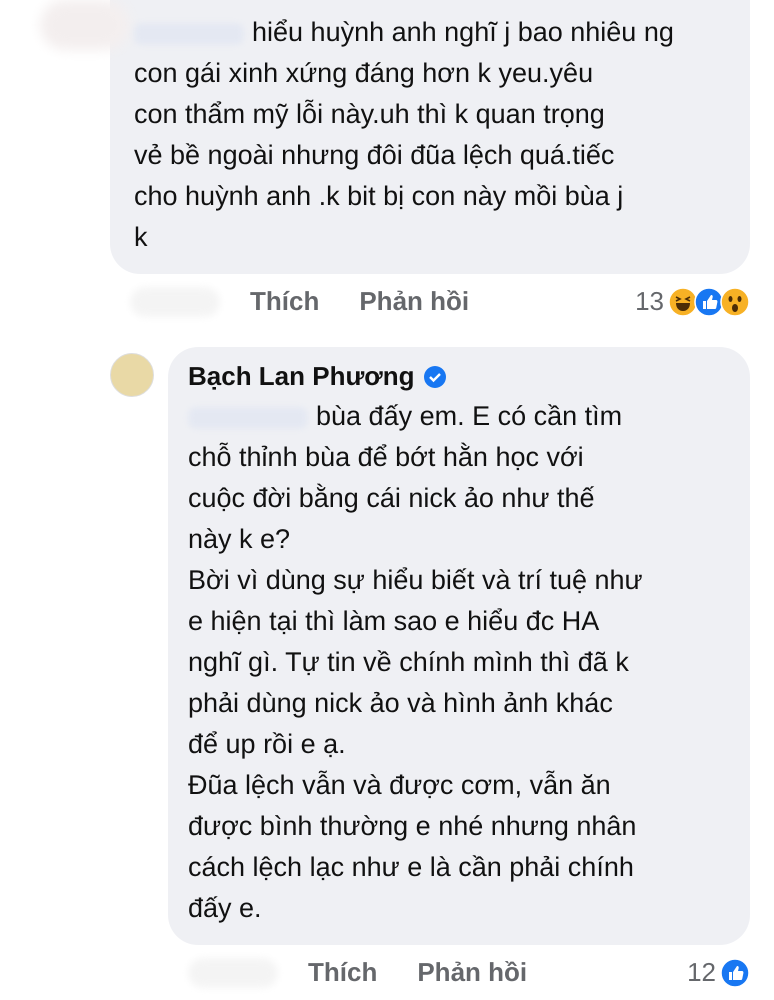 Image resolution: width=774 pixels, height=1000 pixels. I want to click on comment-text: Đũa lệch vẫn và được cơm, vẫn ăn được bình thường e nhé nhưng nhân cách lệch lạc như e là cần phải chính đấy e., so click(413, 847).